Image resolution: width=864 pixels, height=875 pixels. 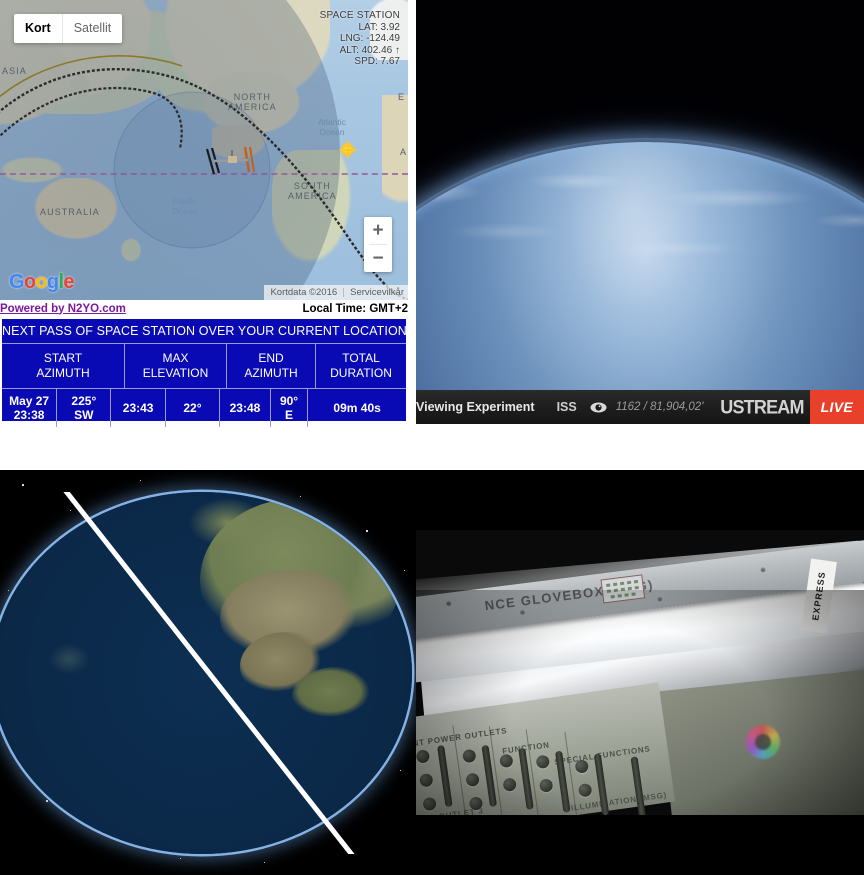 What do you see at coordinates (378, 258) in the screenshot?
I see `zoom-out-button: −` at bounding box center [378, 258].